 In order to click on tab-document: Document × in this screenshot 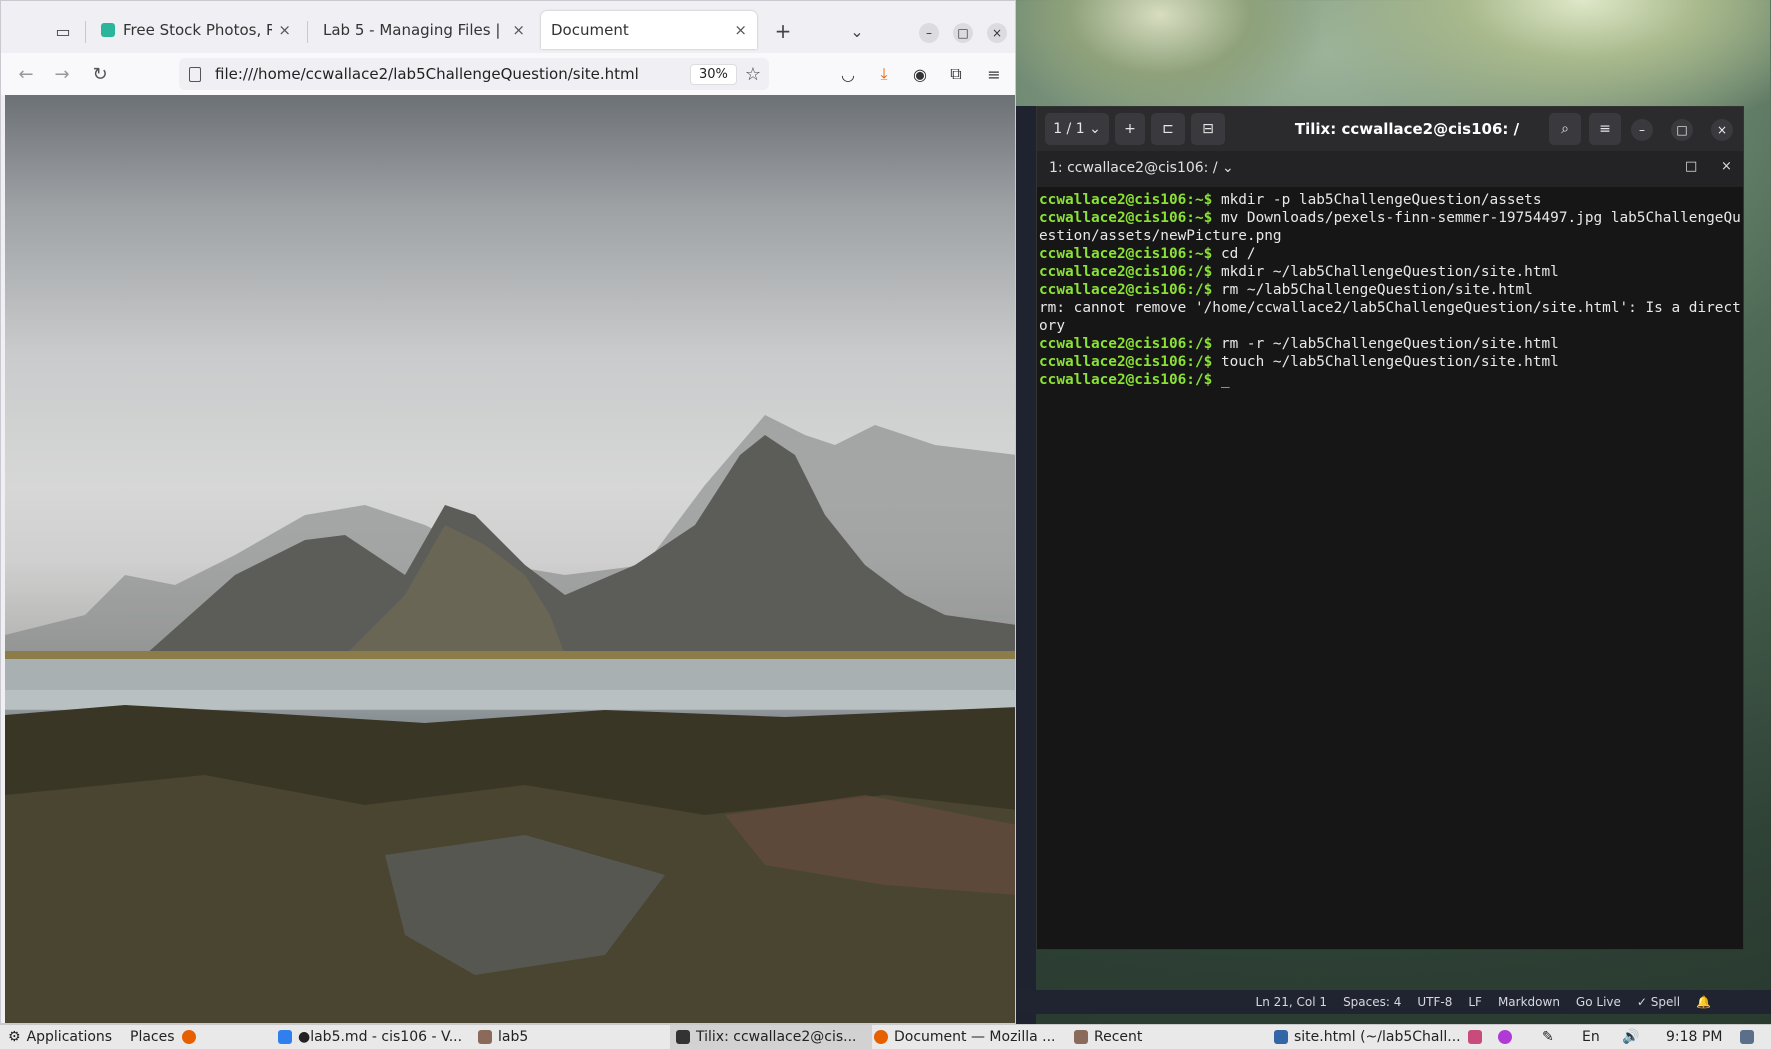, I will do `click(649, 30)`.